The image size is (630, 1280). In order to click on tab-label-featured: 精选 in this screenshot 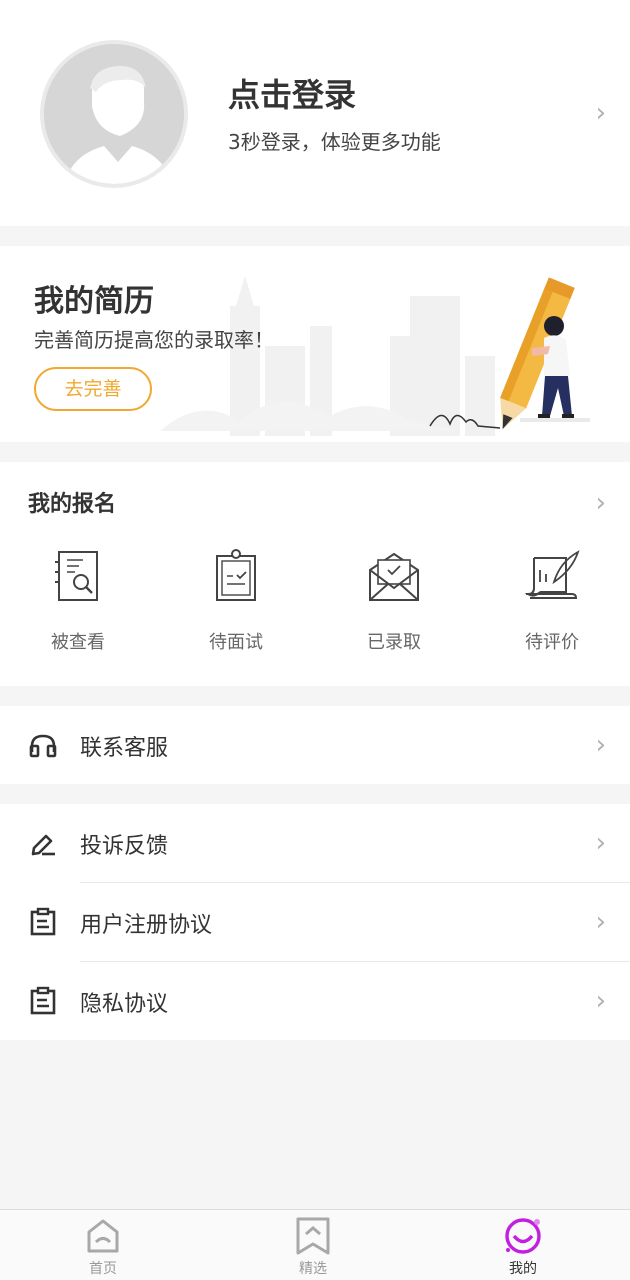, I will do `click(313, 1269)`.